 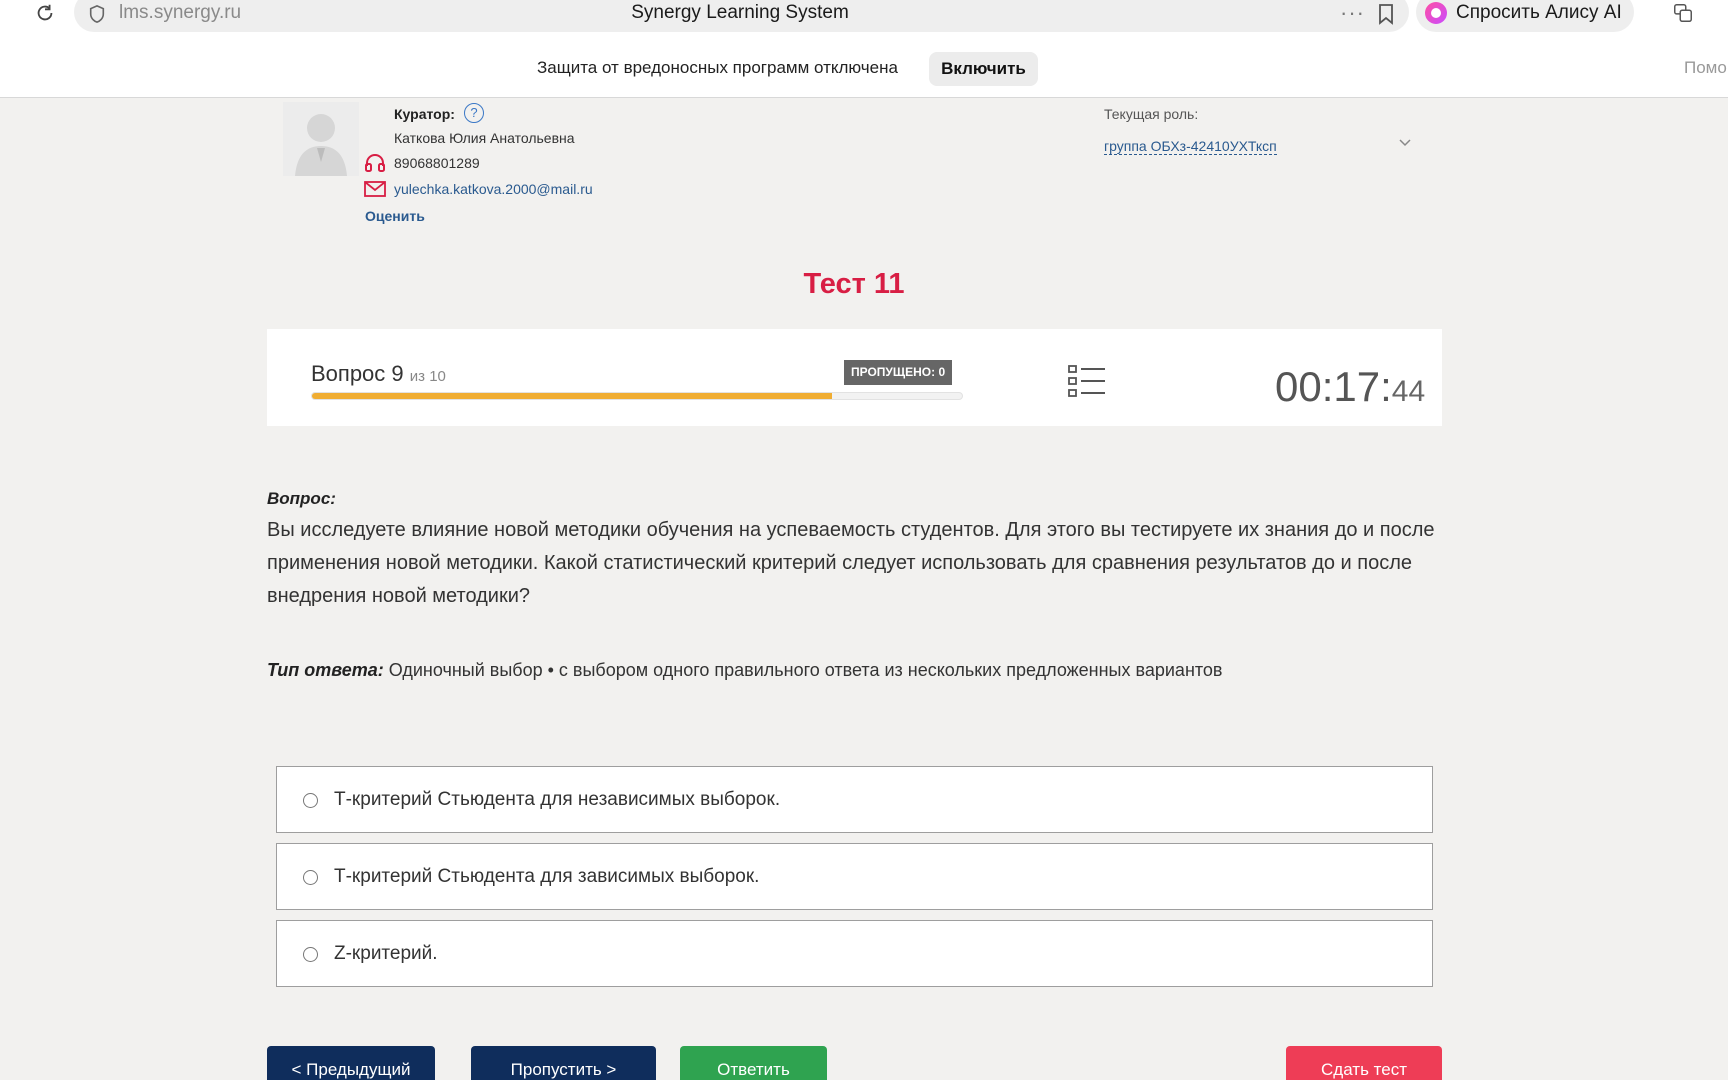 What do you see at coordinates (1190, 146) in the screenshot?
I see `role-selector: группа ОБХз-42410УХТксп` at bounding box center [1190, 146].